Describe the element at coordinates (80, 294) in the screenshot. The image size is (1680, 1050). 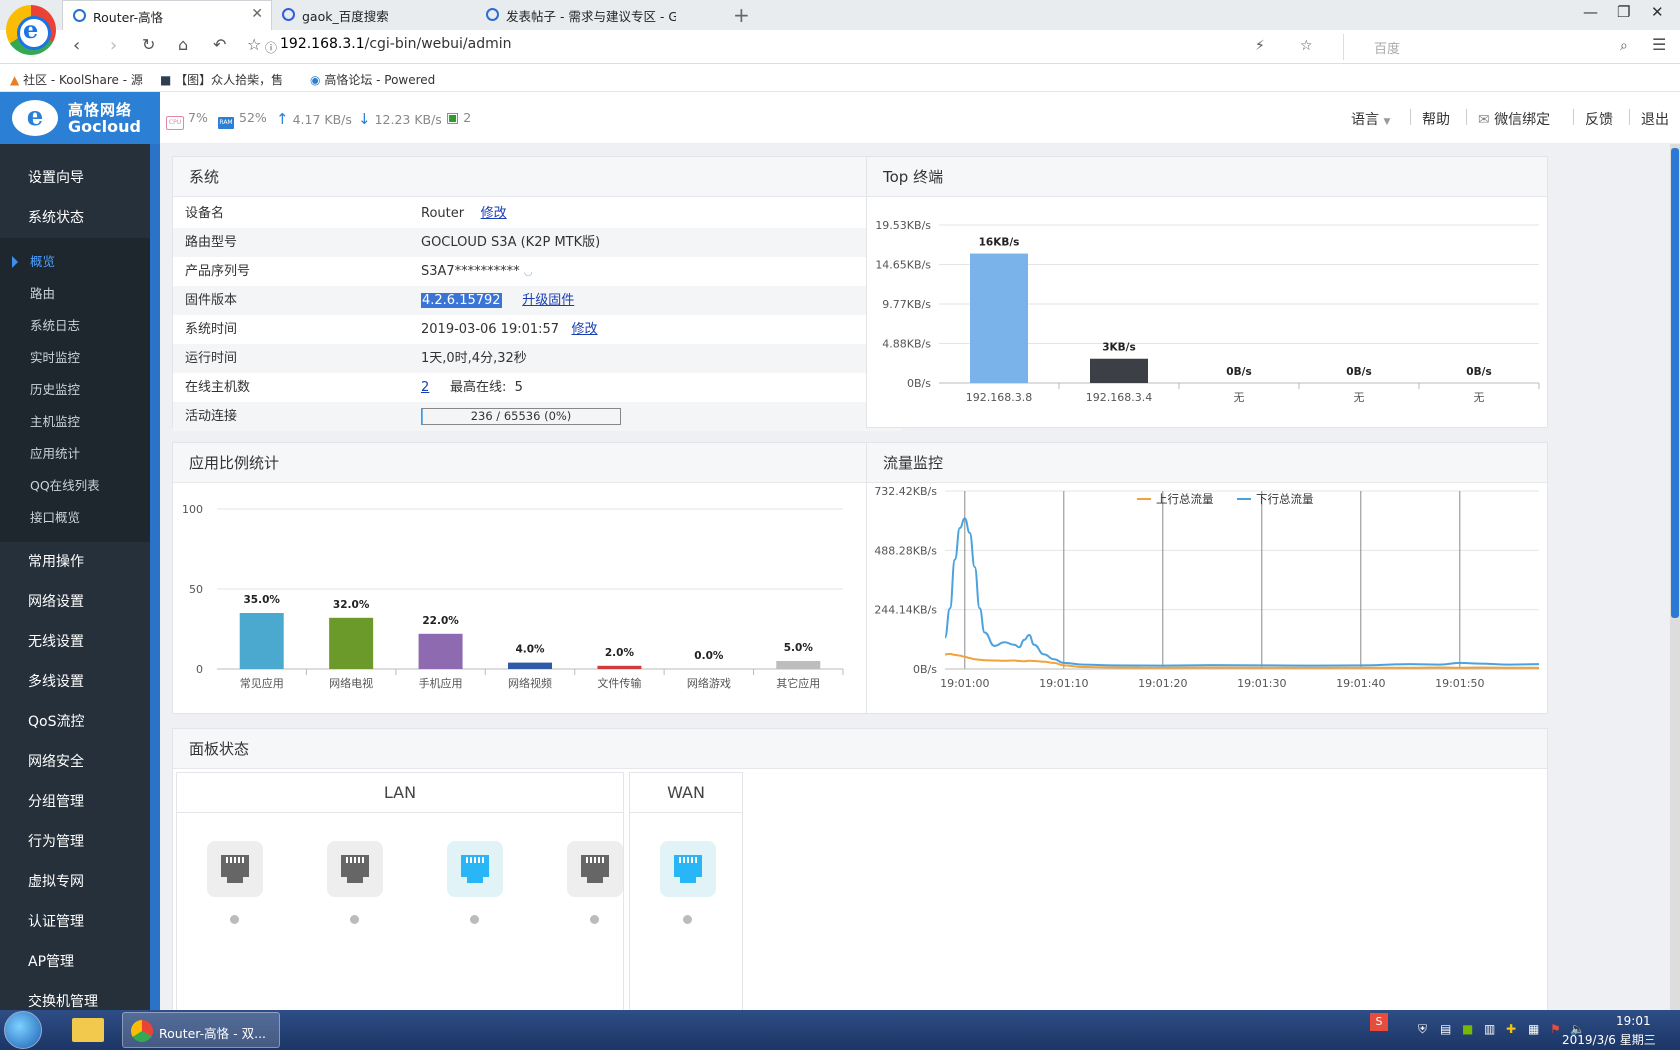
I see `sidebar-item-route: 路由` at that location.